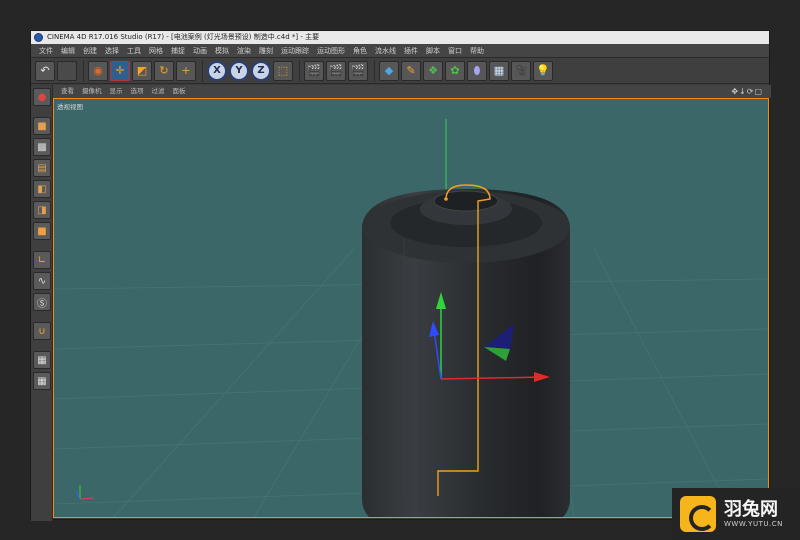  I want to click on world-axis-indicator, so click(85, 492).